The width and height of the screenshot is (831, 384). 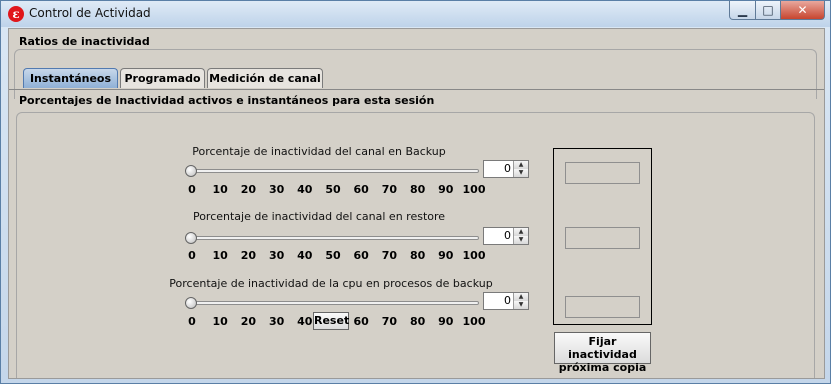 I want to click on slider-cpu-thumb, so click(x=191, y=303).